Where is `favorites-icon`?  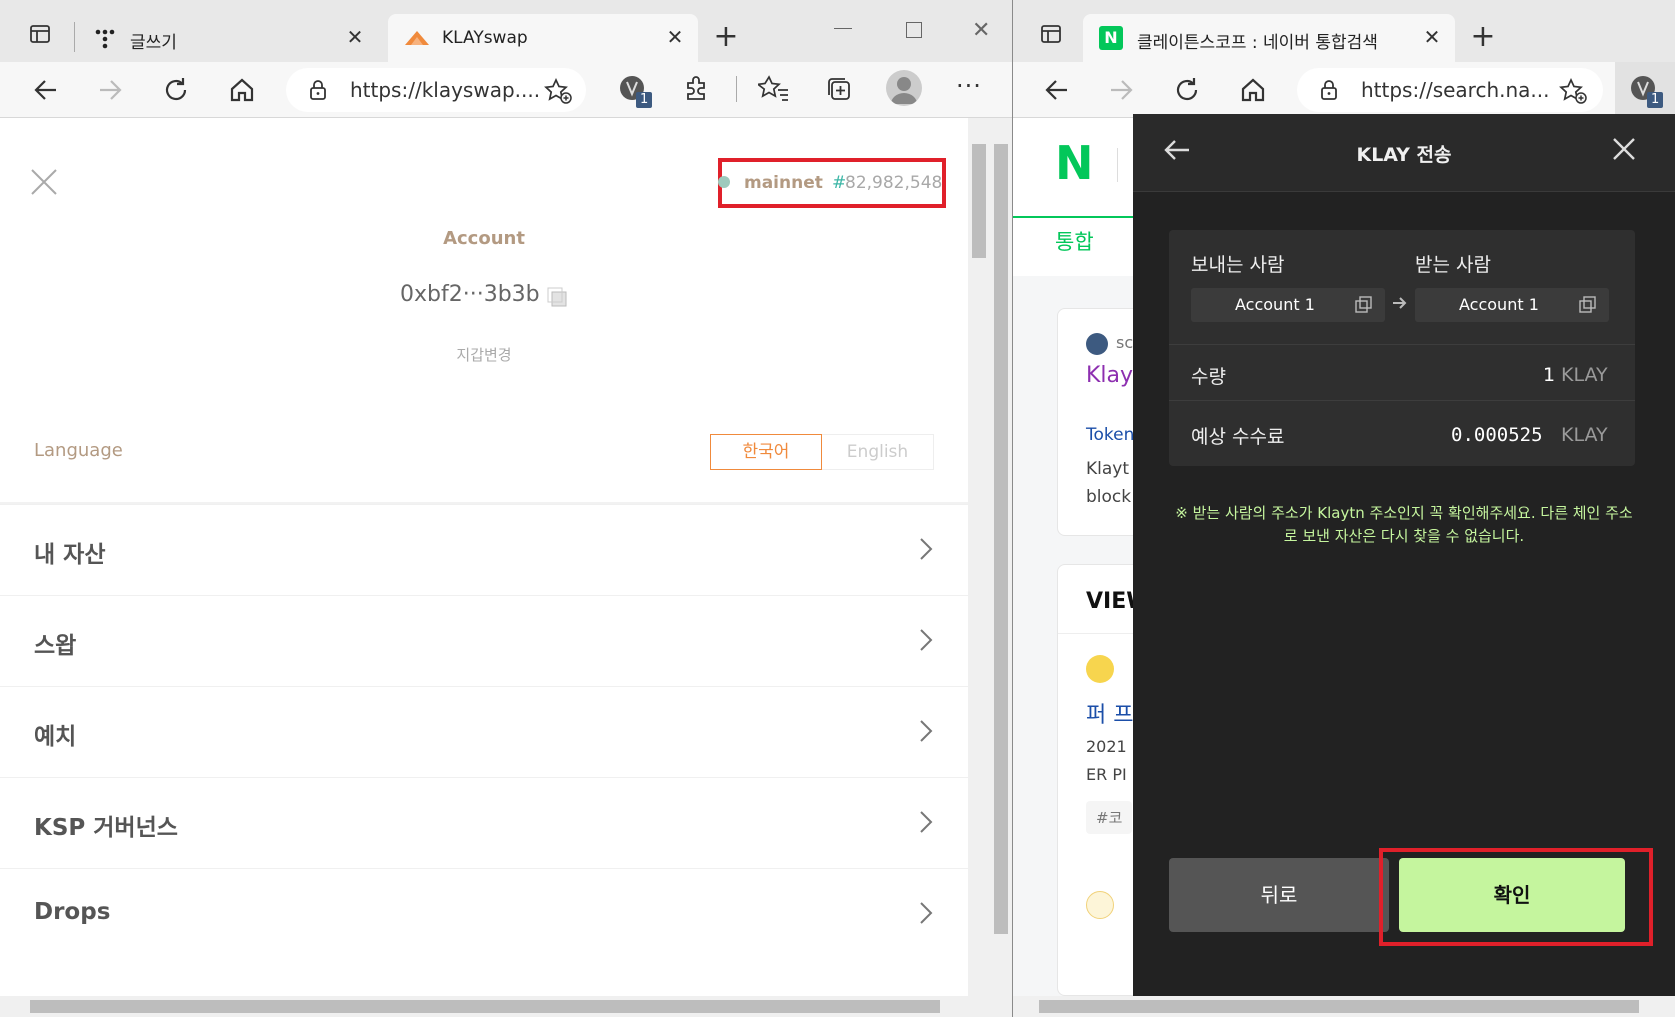
favorites-icon is located at coordinates (772, 91).